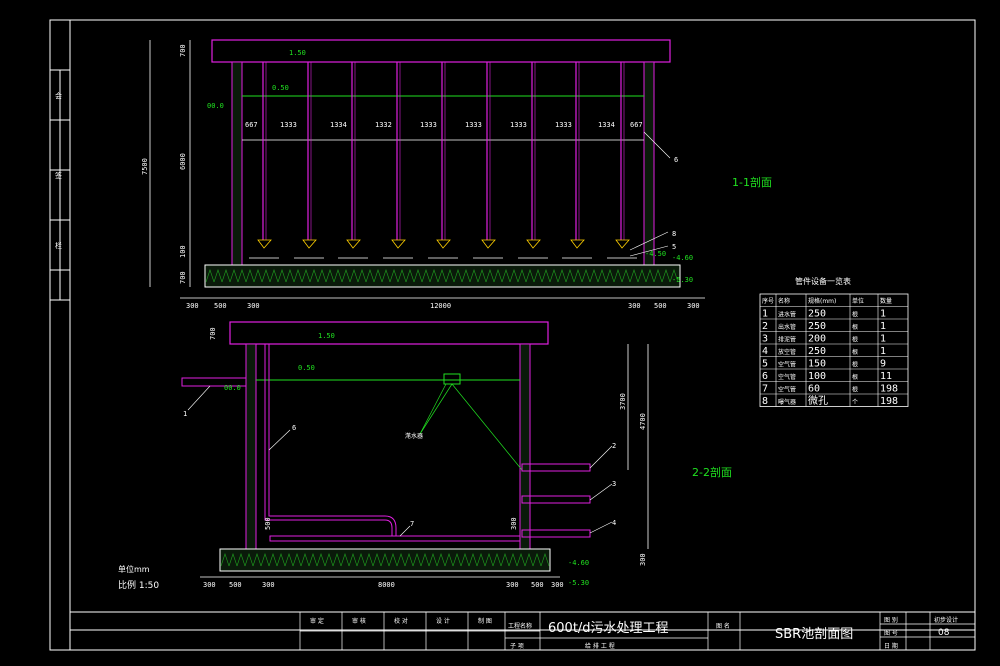 This screenshot has width=1000, height=666. What do you see at coordinates (386, 585) in the screenshot?
I see `dim2-bottom-4: 8000` at bounding box center [386, 585].